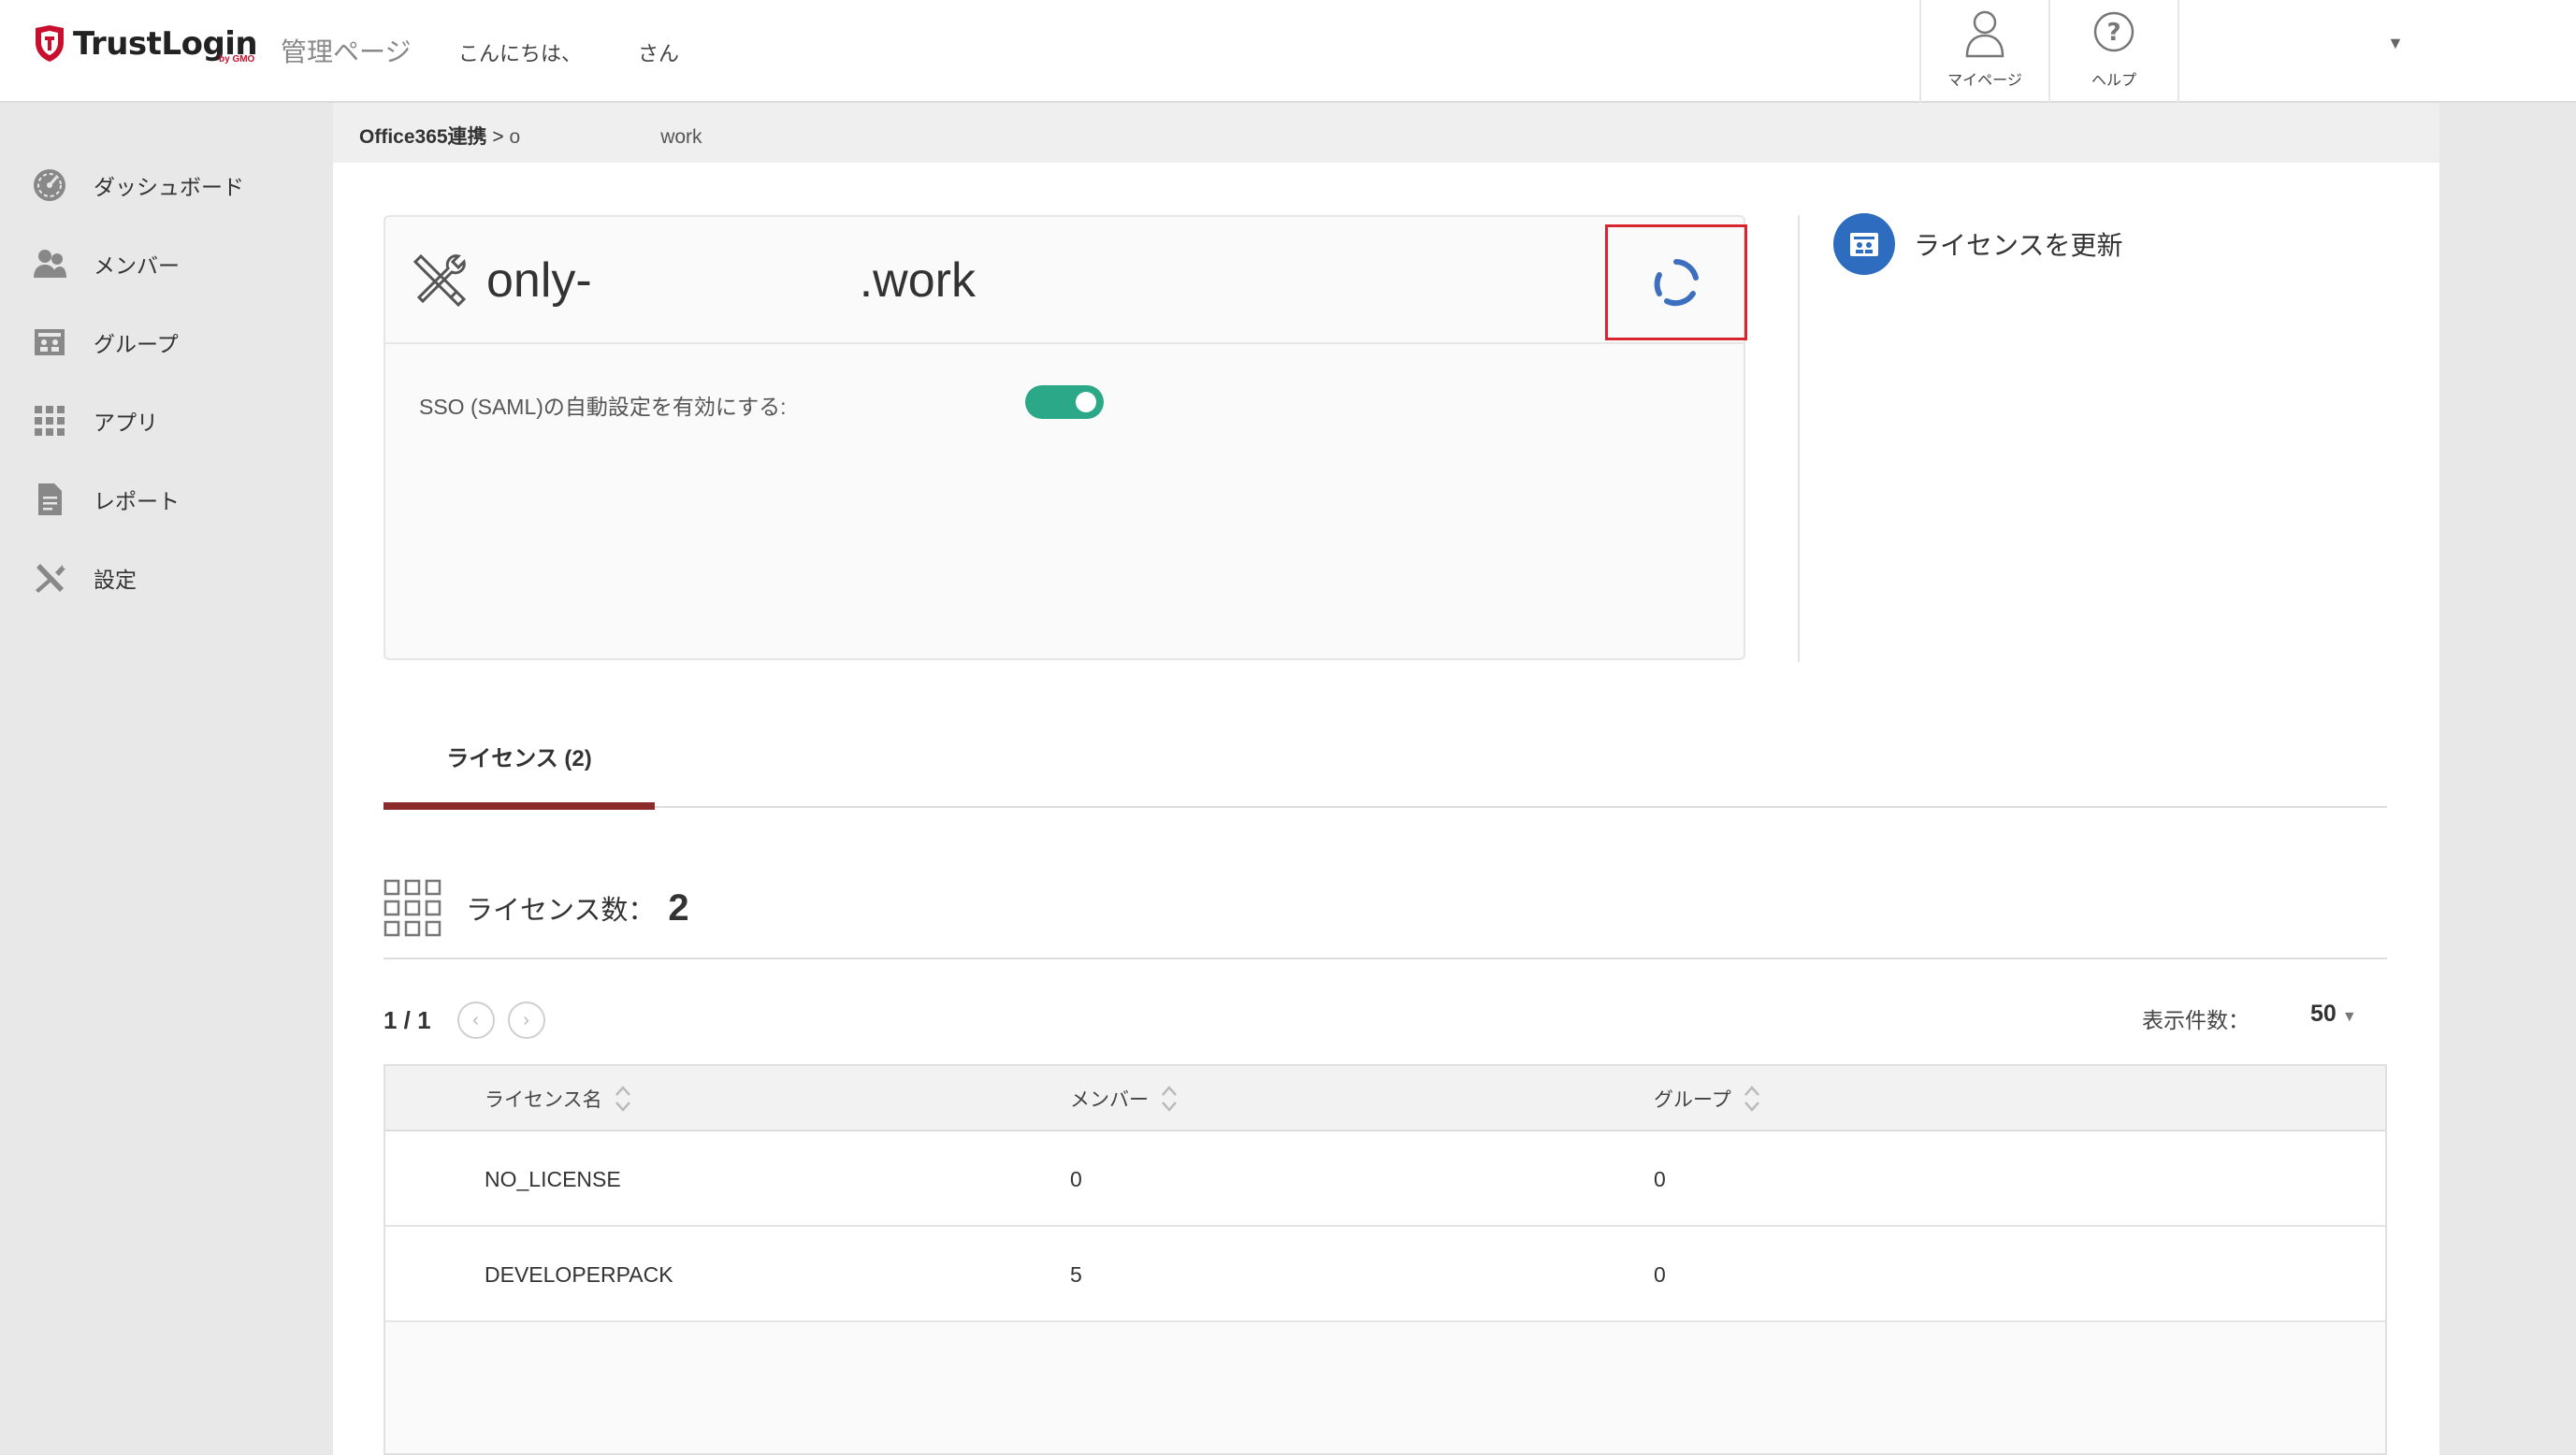  I want to click on help-button: ? ヘルプ, so click(2113, 51).